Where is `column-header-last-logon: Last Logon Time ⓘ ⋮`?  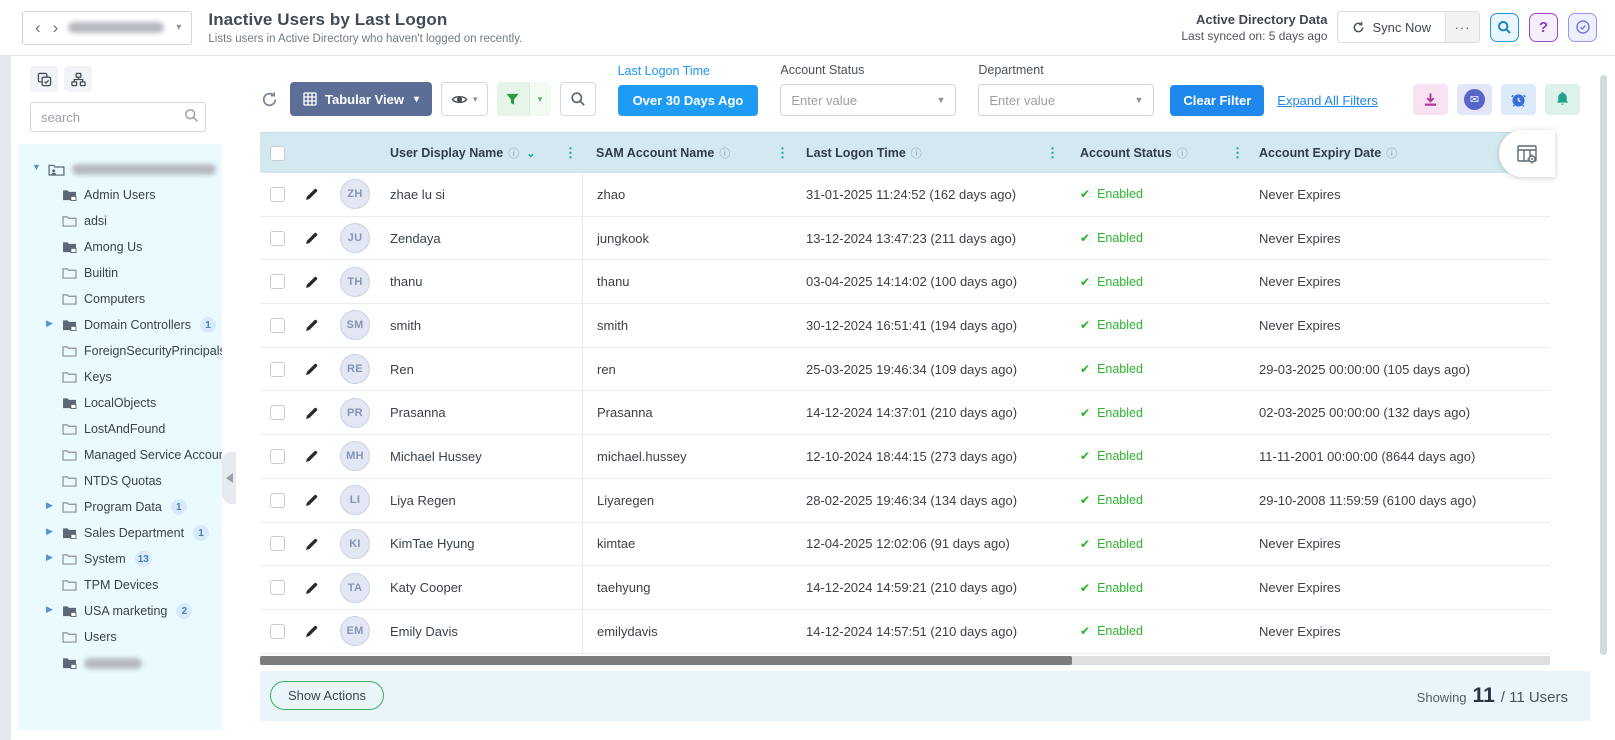 column-header-last-logon: Last Logon Time ⓘ ⋮ is located at coordinates (929, 153).